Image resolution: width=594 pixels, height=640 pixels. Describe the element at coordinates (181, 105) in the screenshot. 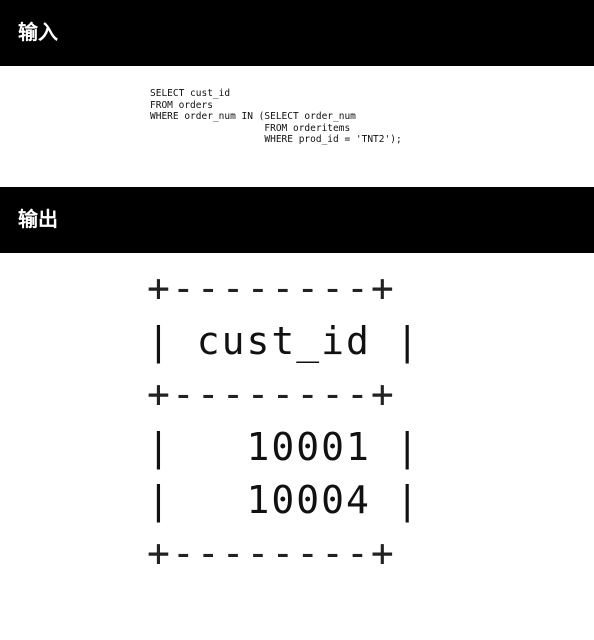

I see `sql-line: FROM orders` at that location.